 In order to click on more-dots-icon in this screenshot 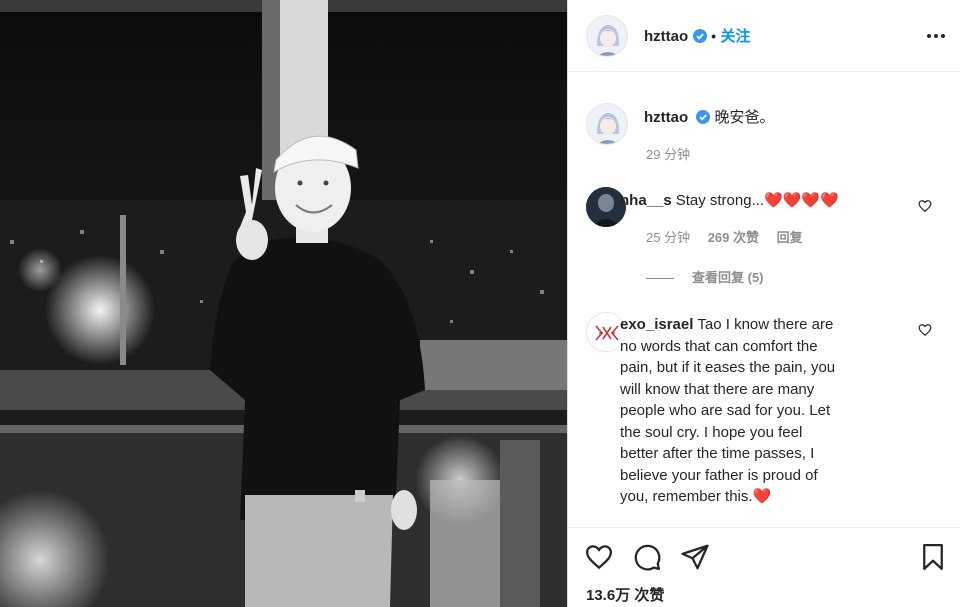, I will do `click(936, 36)`.